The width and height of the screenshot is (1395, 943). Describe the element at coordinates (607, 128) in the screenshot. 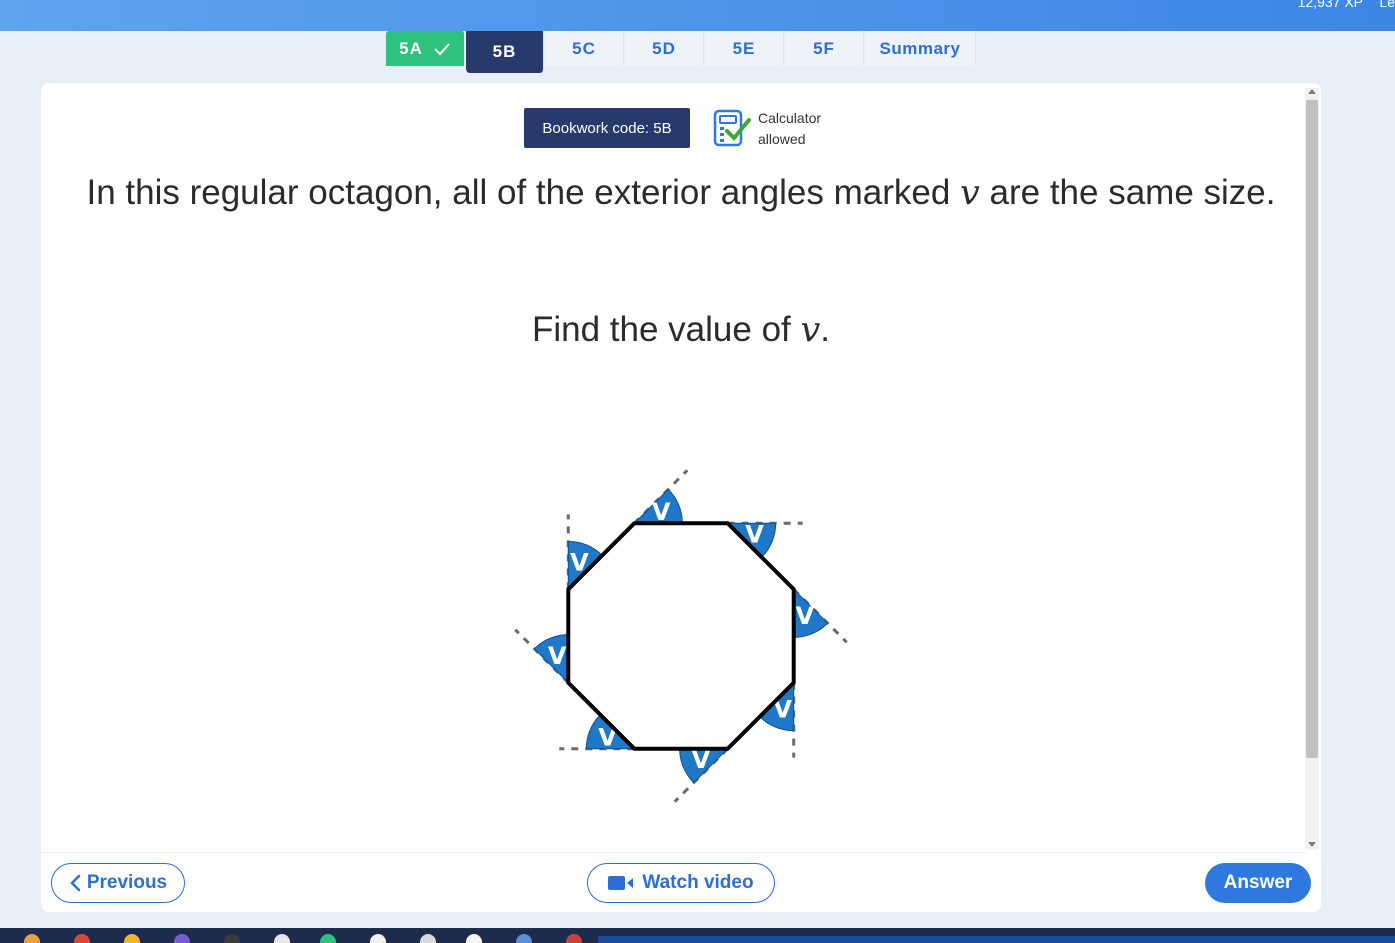

I see `bookwork-code-badge: Bookwork code: 5B` at that location.